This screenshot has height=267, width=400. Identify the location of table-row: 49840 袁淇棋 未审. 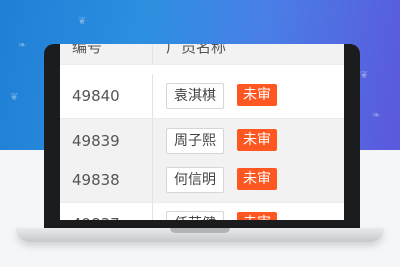
(202, 96).